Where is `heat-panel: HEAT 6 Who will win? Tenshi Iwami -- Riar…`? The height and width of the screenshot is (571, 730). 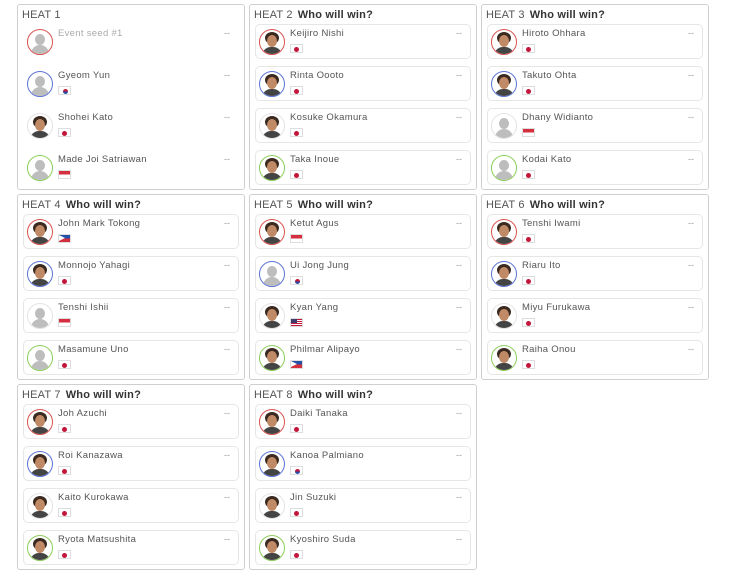
heat-panel: HEAT 6 Who will win? Tenshi Iwami -- Riar… is located at coordinates (595, 287).